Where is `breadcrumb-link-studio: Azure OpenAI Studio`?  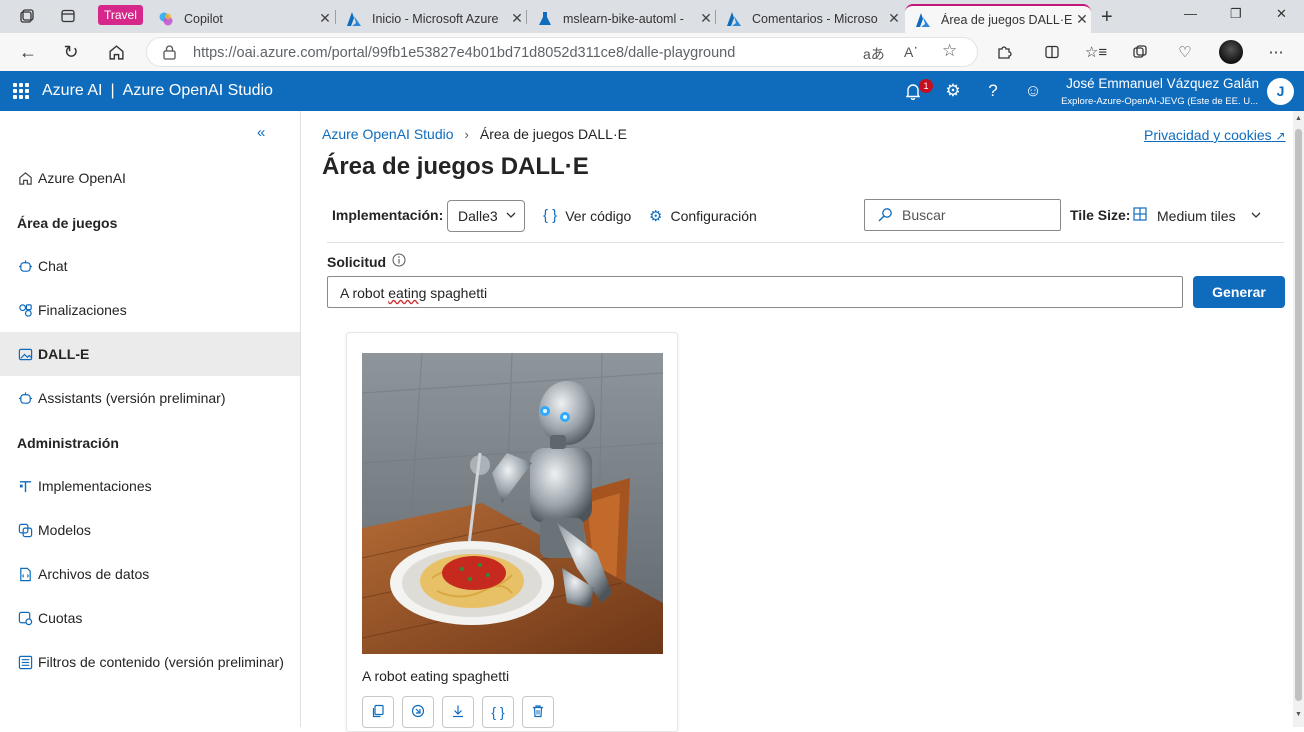 breadcrumb-link-studio: Azure OpenAI Studio is located at coordinates (388, 134).